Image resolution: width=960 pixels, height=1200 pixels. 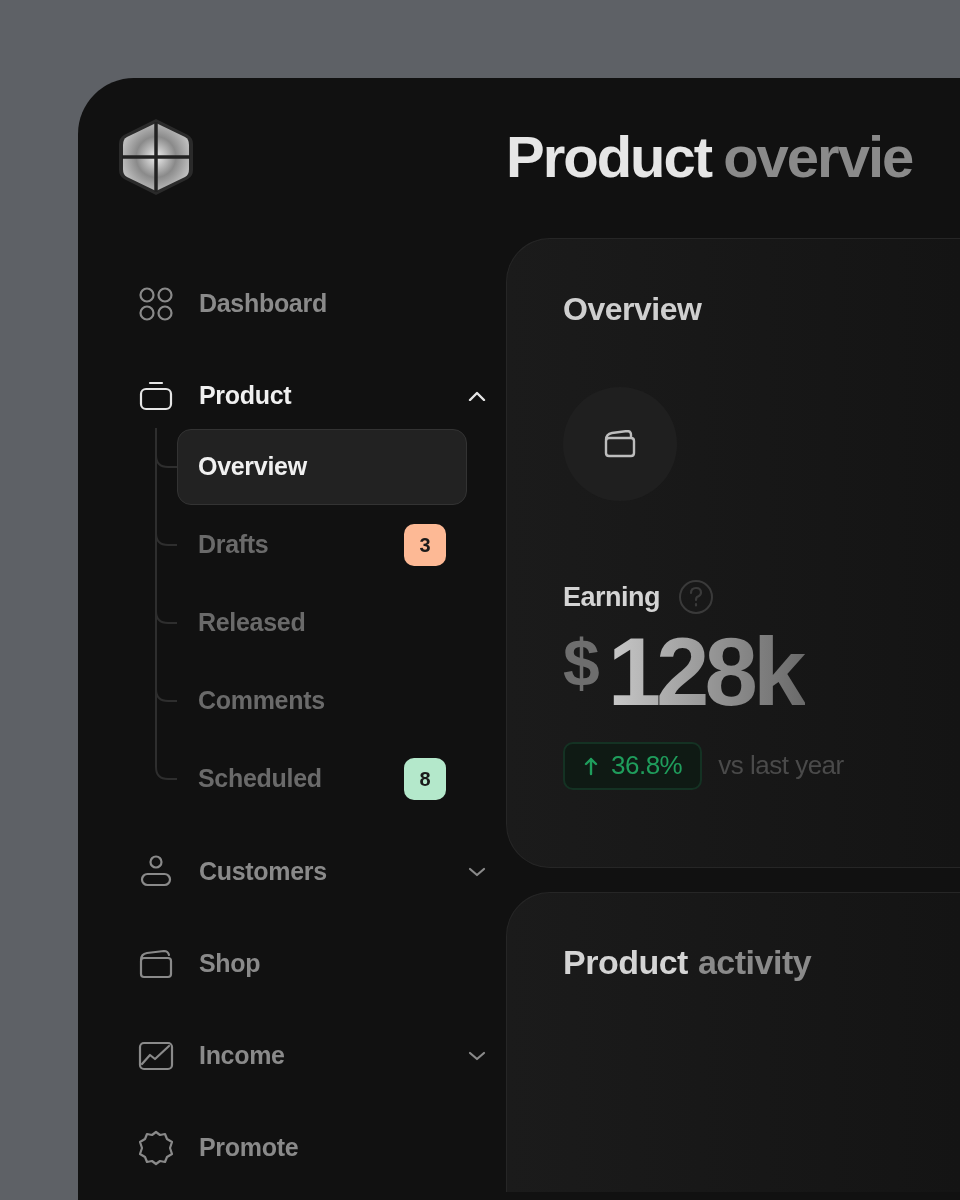 What do you see at coordinates (322, 779) in the screenshot?
I see `sub-nav-item: Scheduled 8` at bounding box center [322, 779].